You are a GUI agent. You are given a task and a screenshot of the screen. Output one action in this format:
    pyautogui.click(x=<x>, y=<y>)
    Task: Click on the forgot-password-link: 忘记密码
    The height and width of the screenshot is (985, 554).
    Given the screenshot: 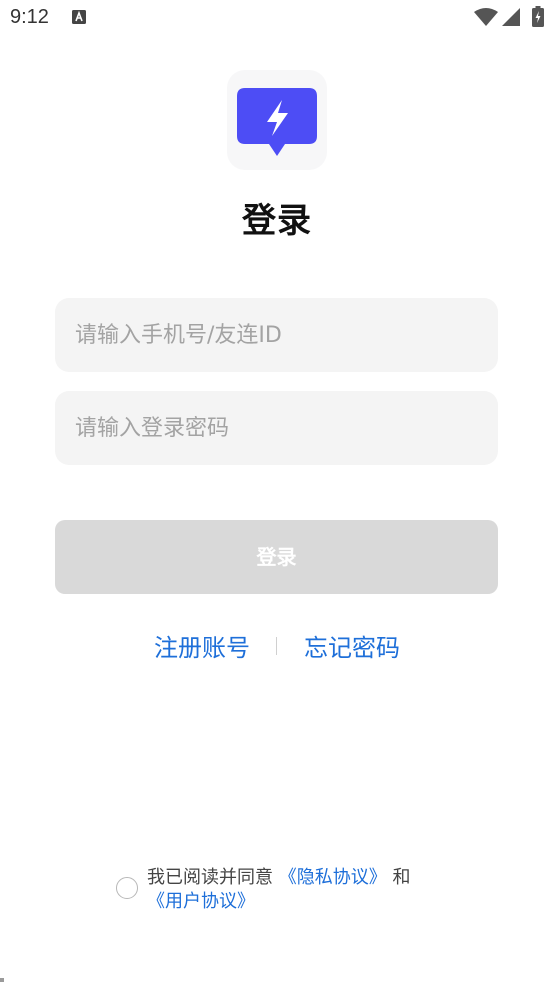 What is the action you would take?
    pyautogui.click(x=352, y=645)
    